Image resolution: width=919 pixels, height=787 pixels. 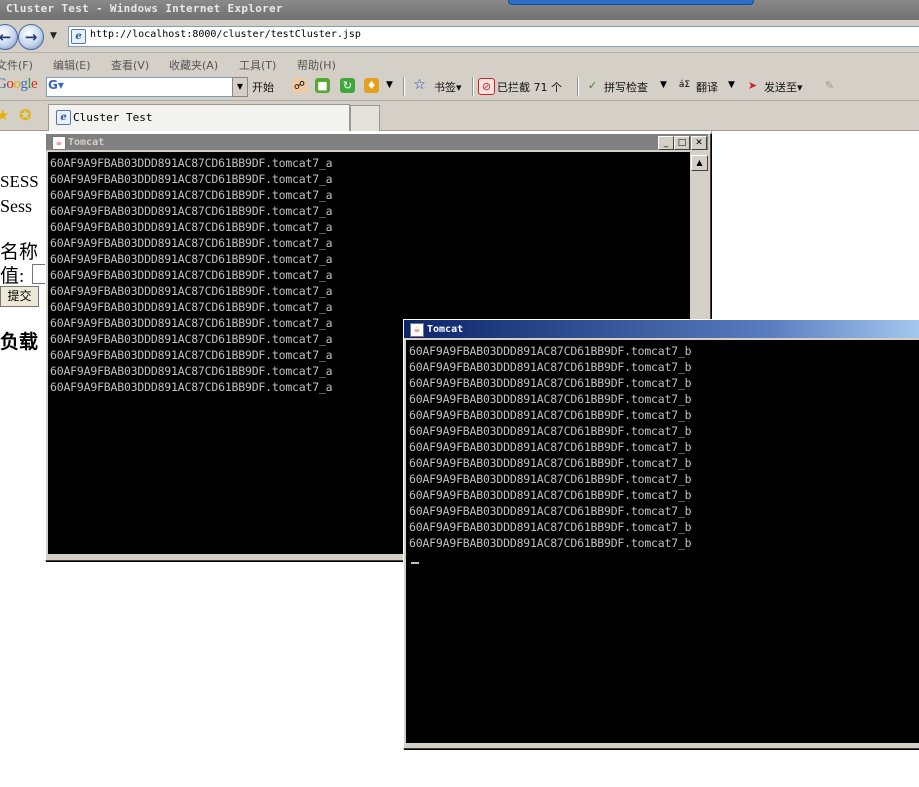 What do you see at coordinates (130, 65) in the screenshot?
I see `menu-view: 查看(V)` at bounding box center [130, 65].